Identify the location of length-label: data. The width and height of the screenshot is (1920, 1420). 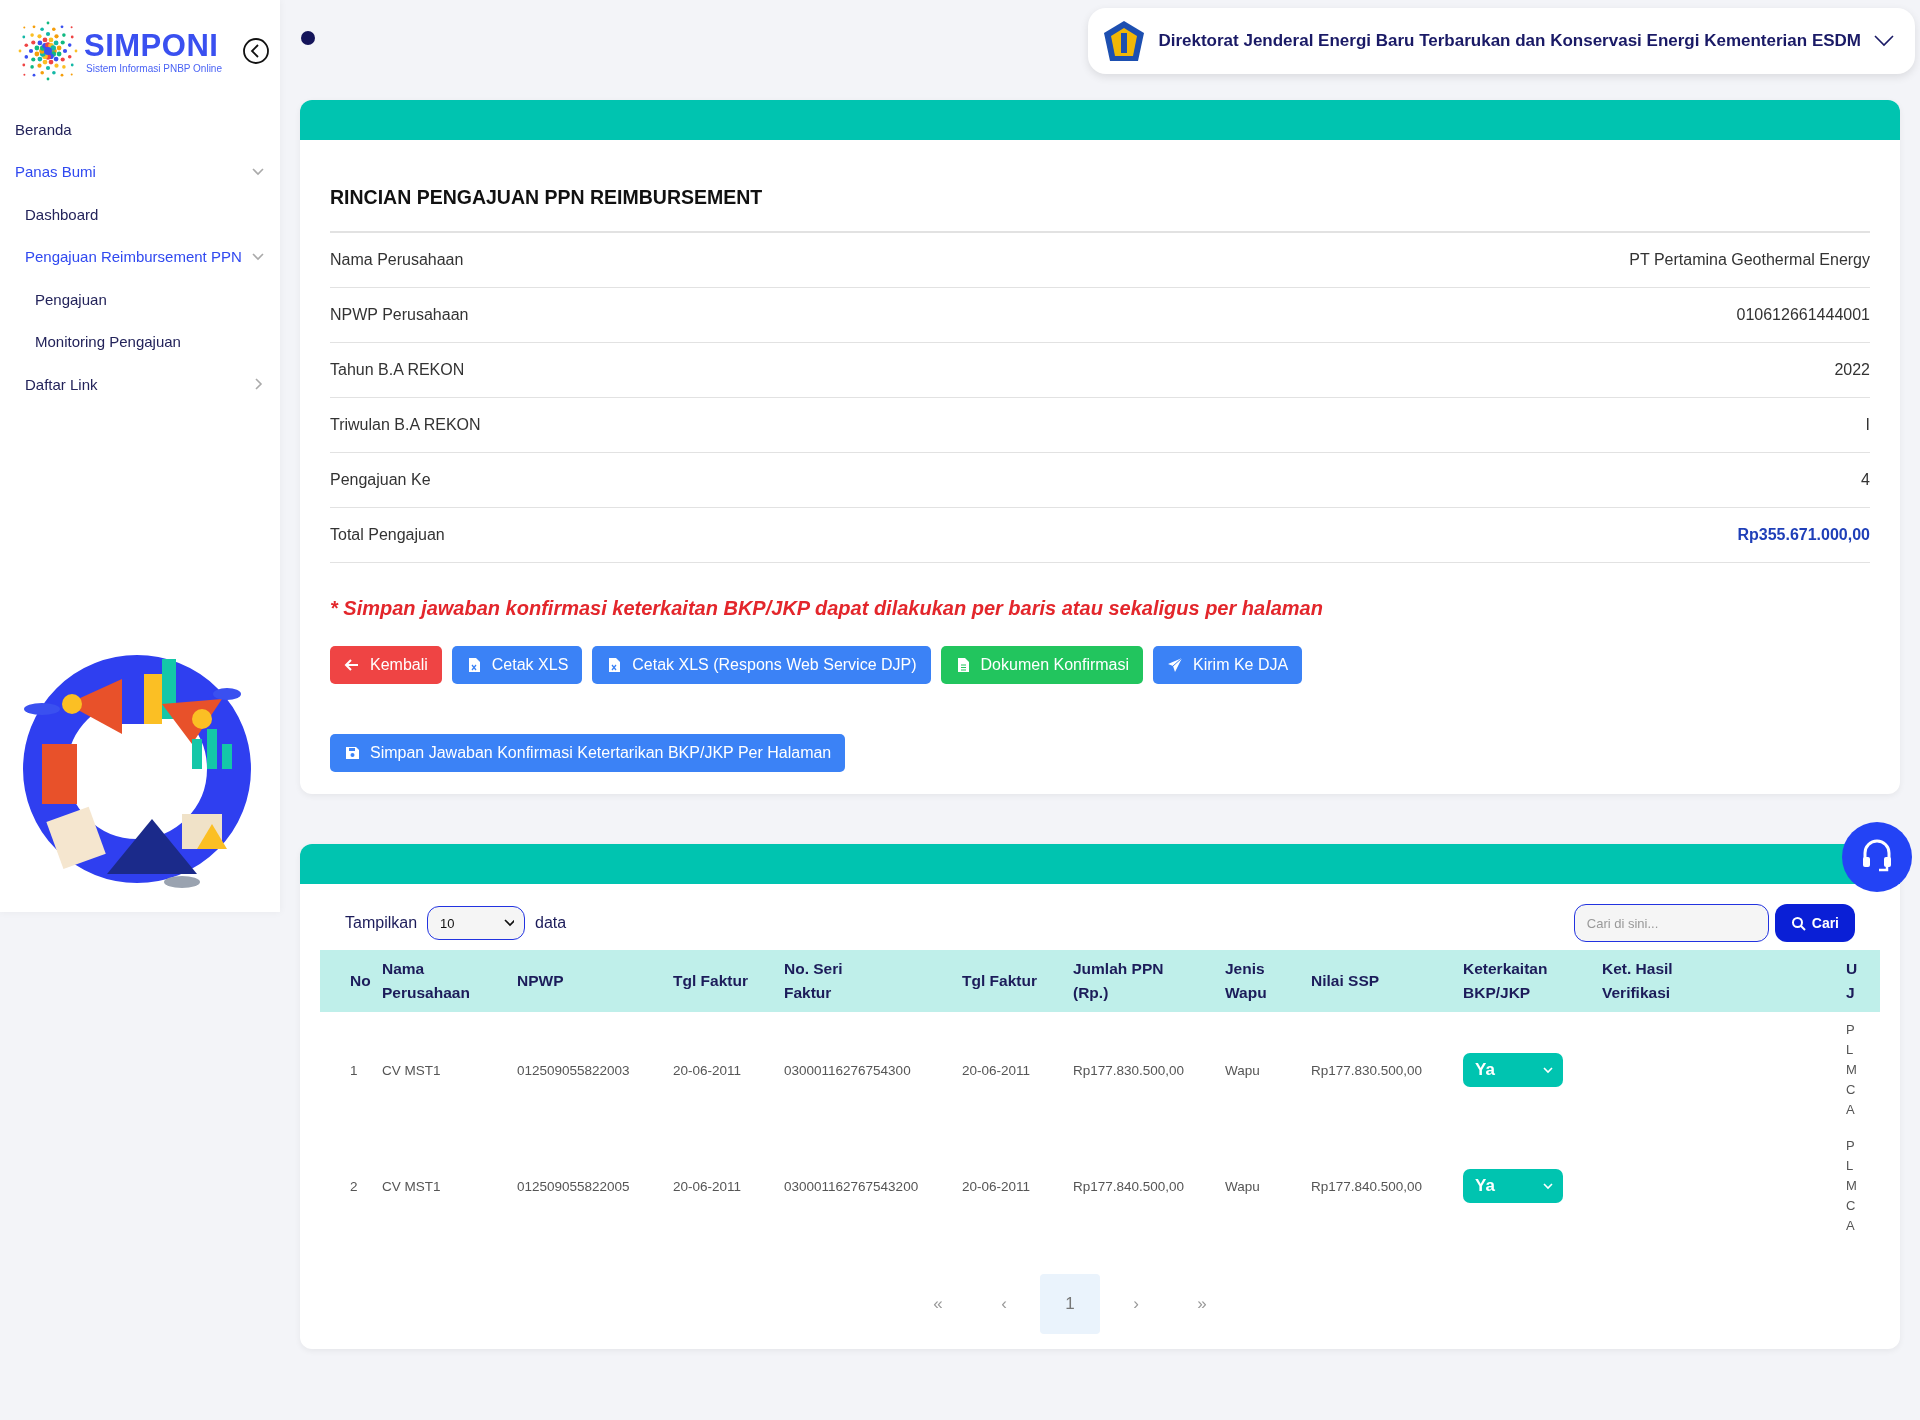
(551, 923).